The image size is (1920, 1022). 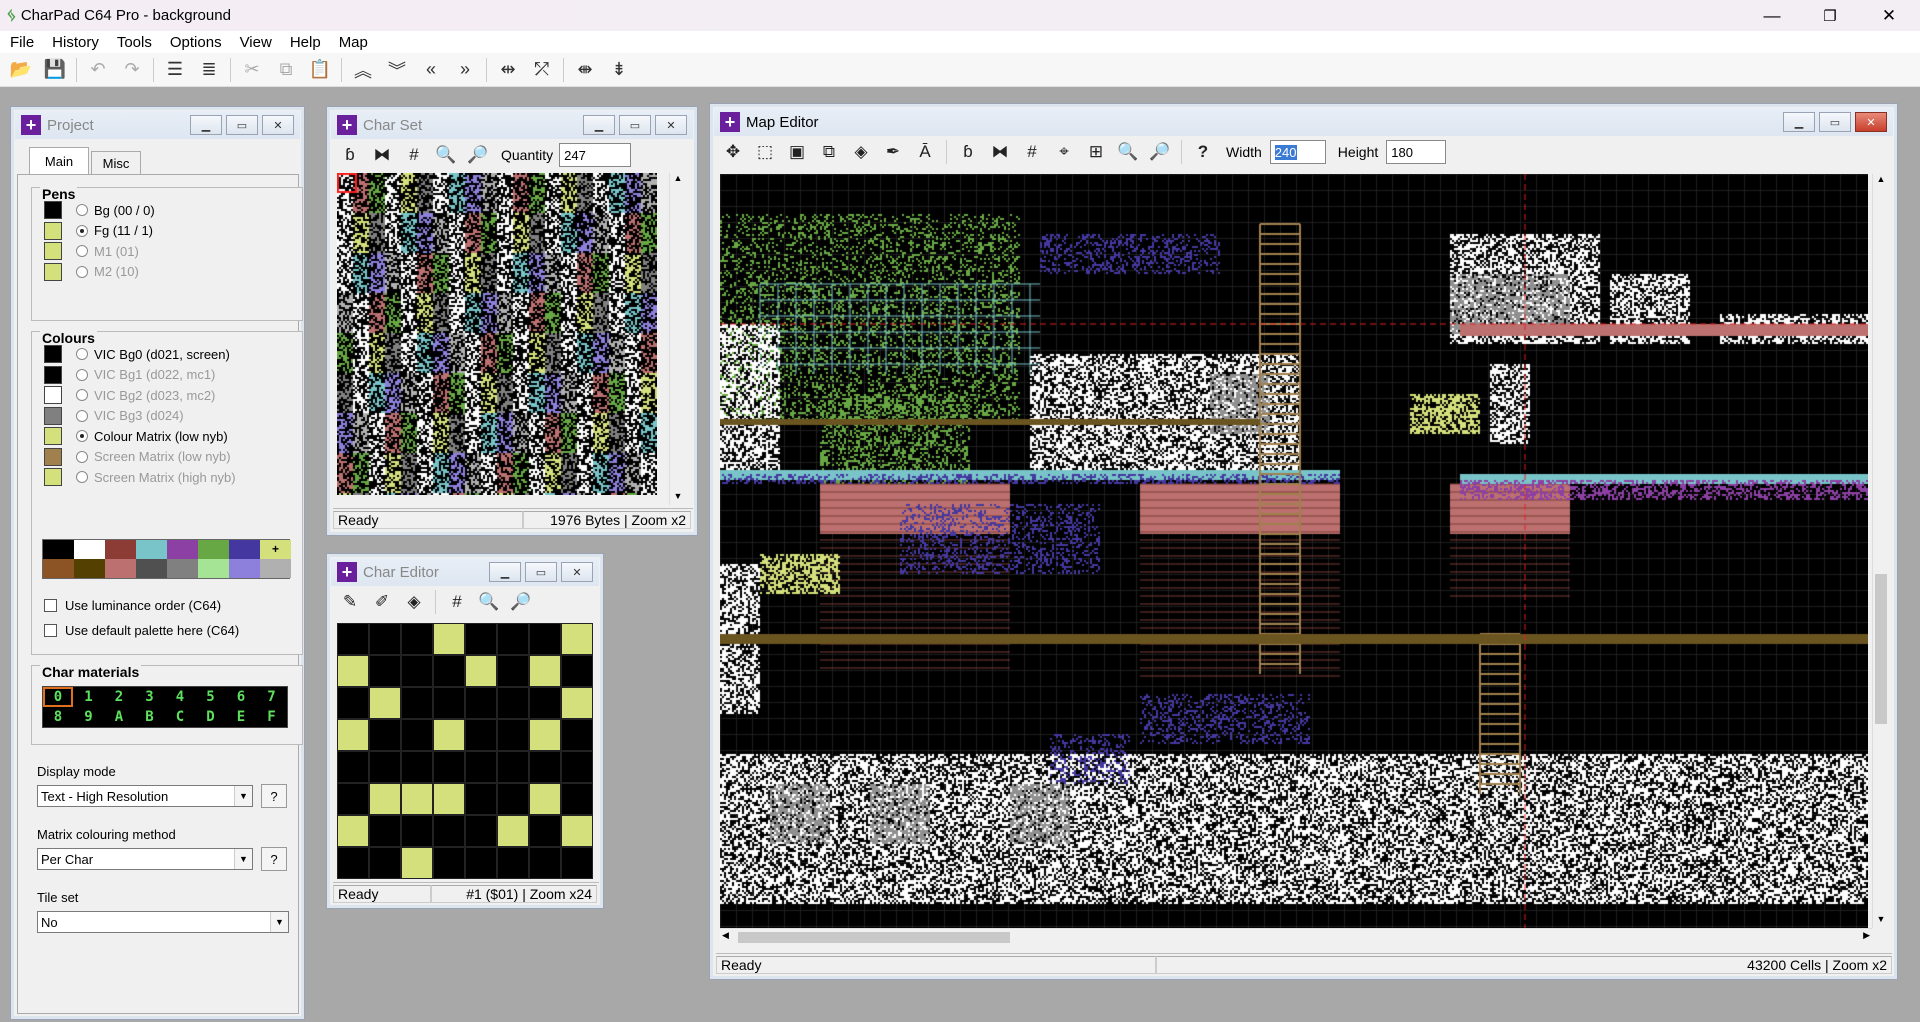 What do you see at coordinates (874, 937) in the screenshot?
I see `scroll-thumb` at bounding box center [874, 937].